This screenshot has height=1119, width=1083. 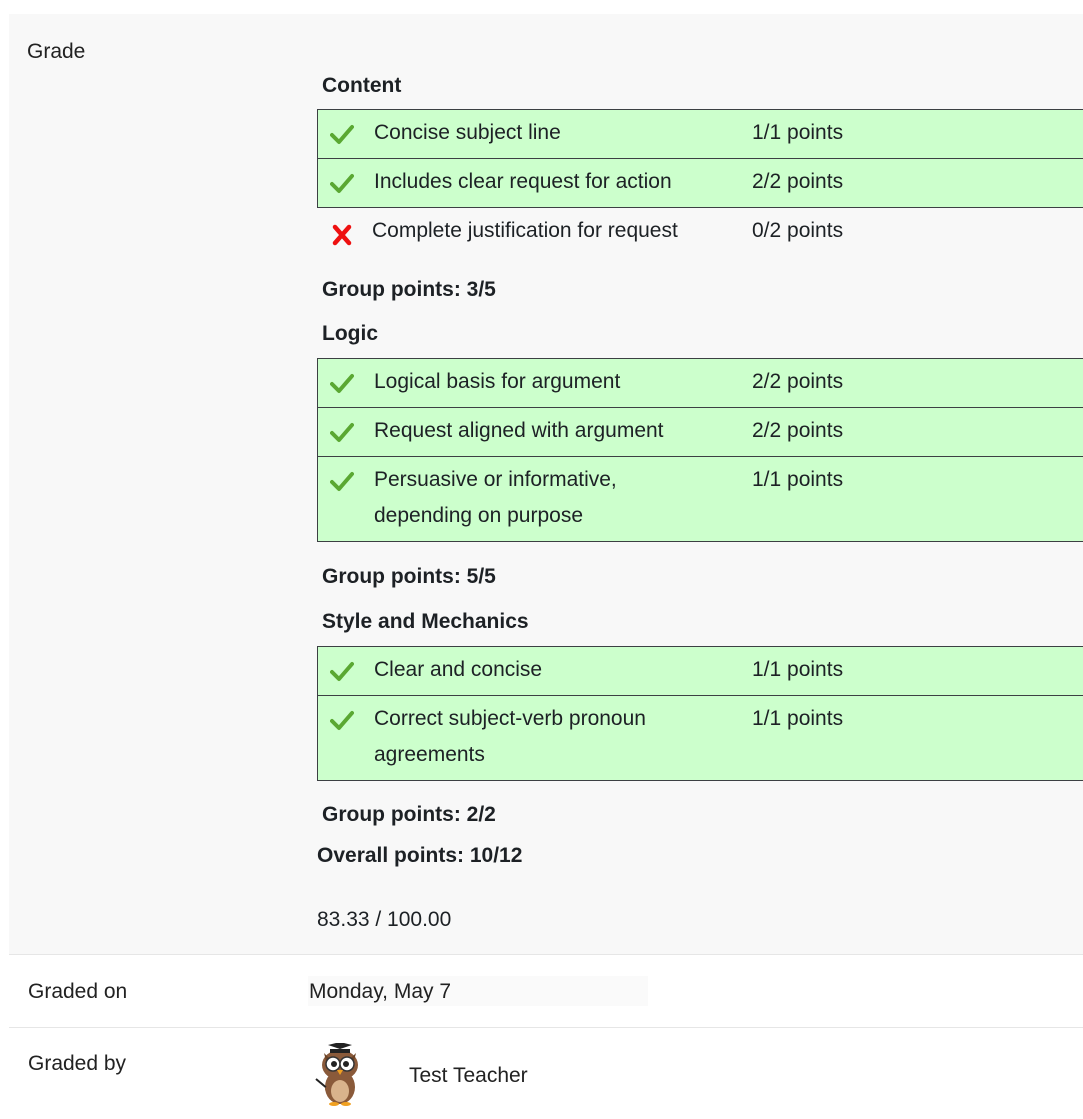 What do you see at coordinates (467, 132) in the screenshot?
I see `criterion-desc: Concise subject line` at bounding box center [467, 132].